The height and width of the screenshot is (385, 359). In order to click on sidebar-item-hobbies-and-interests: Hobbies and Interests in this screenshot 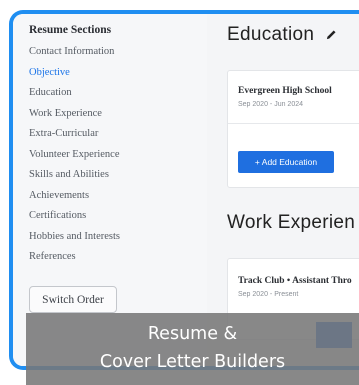, I will do `click(74, 237)`.